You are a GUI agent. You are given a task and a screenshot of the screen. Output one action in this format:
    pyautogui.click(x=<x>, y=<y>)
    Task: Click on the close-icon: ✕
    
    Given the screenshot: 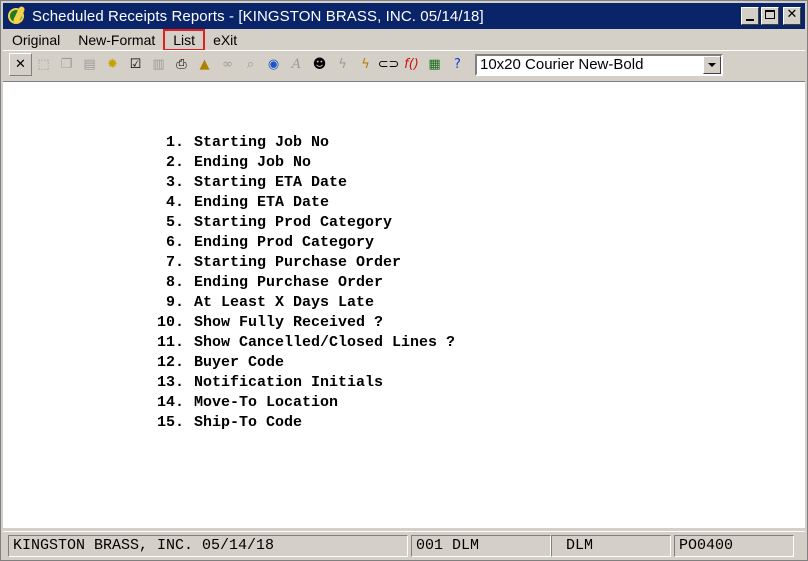 What is the action you would take?
    pyautogui.click(x=20, y=64)
    